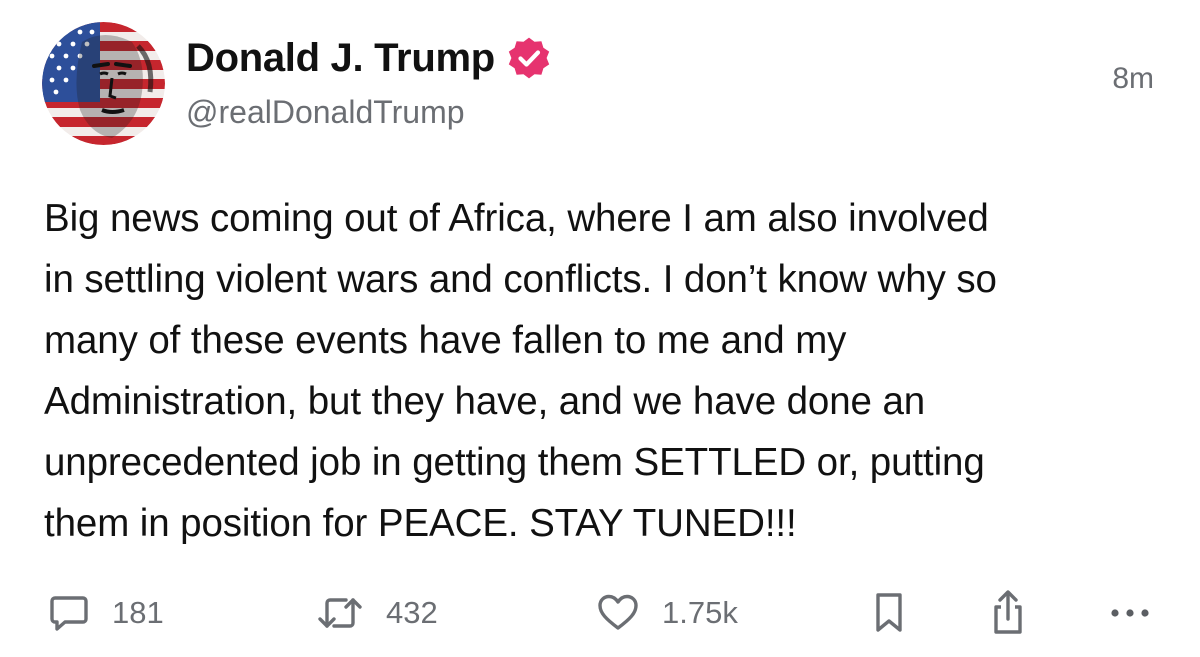 The height and width of the screenshot is (657, 1200). I want to click on author-name-text: Donald J. Trump, so click(340, 57).